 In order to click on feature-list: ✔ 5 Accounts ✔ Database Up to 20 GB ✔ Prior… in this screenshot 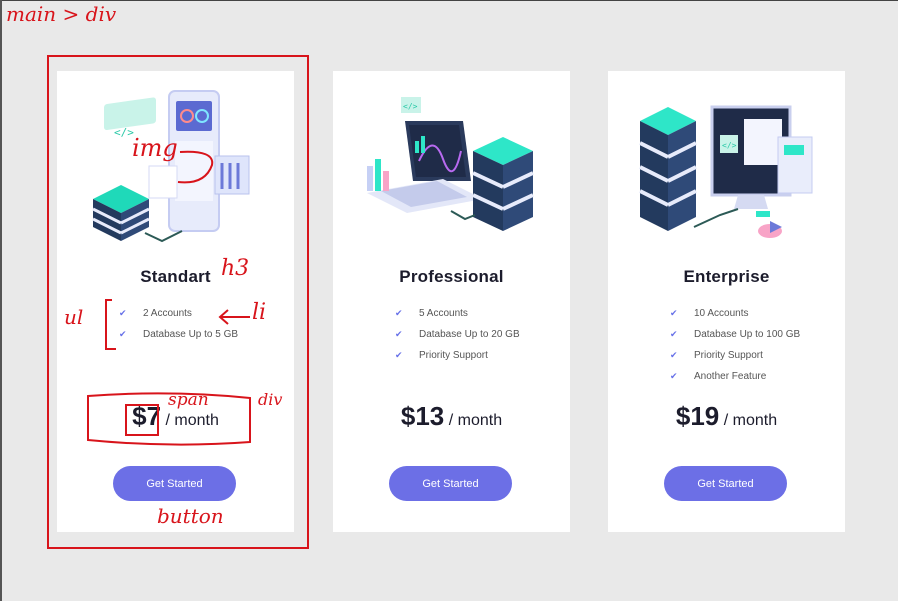, I will do `click(457, 334)`.